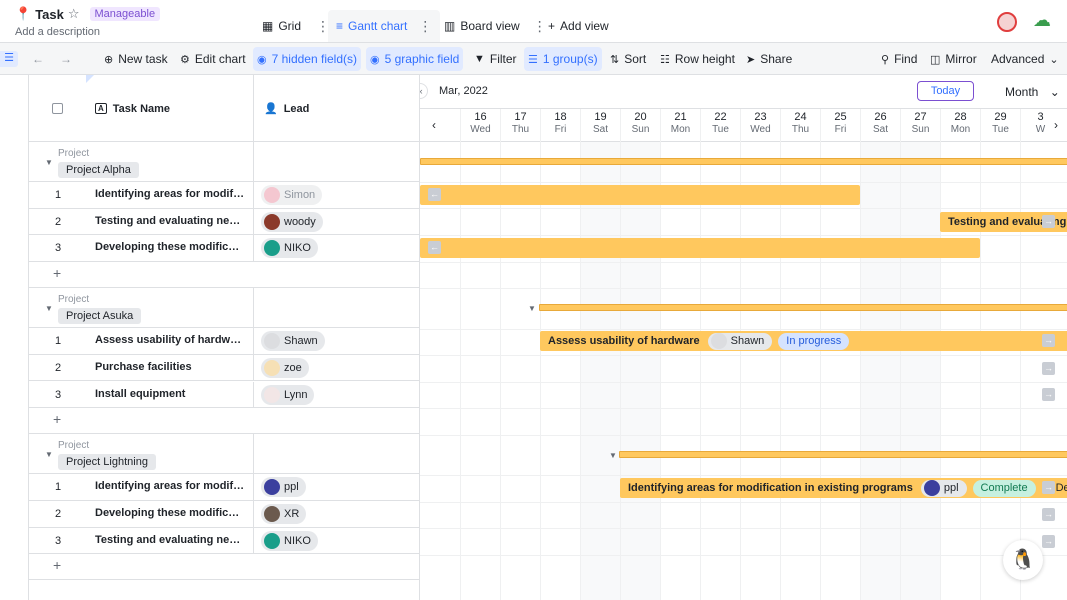  I want to click on tab-gantt-chart: ≡ Gantt chart ⋮, so click(384, 26).